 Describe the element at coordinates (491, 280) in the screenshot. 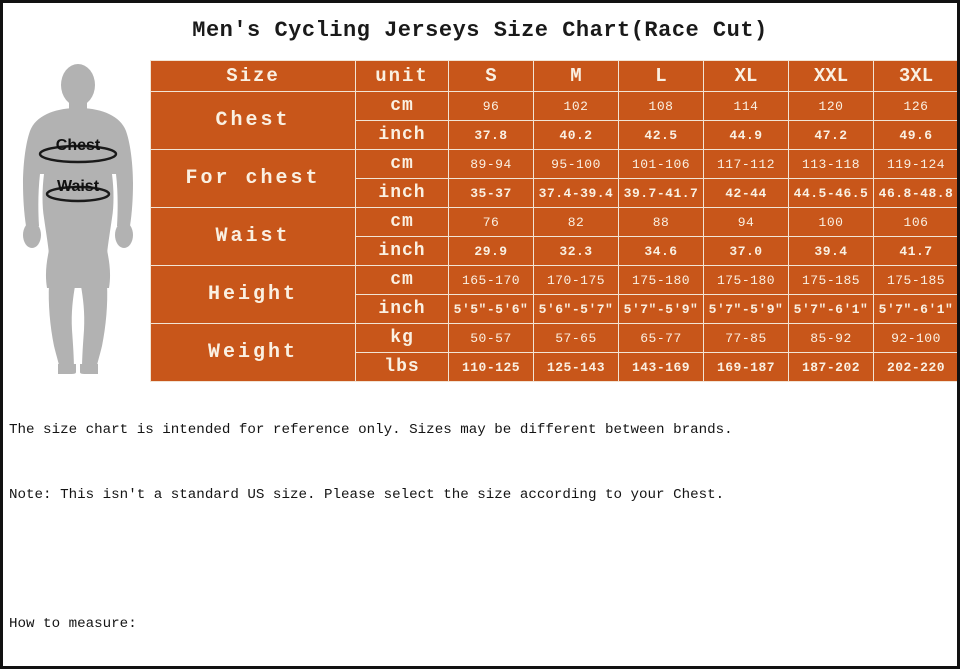

I see `value-cell: 165-170` at that location.